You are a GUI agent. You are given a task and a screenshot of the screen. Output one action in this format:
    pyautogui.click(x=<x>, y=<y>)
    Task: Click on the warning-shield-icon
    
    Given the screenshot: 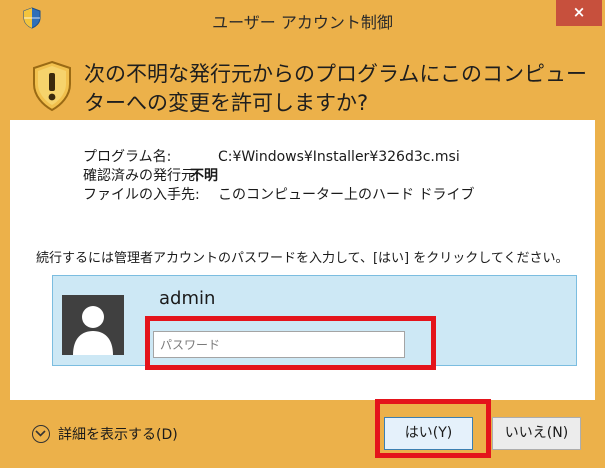 What is the action you would take?
    pyautogui.click(x=52, y=86)
    